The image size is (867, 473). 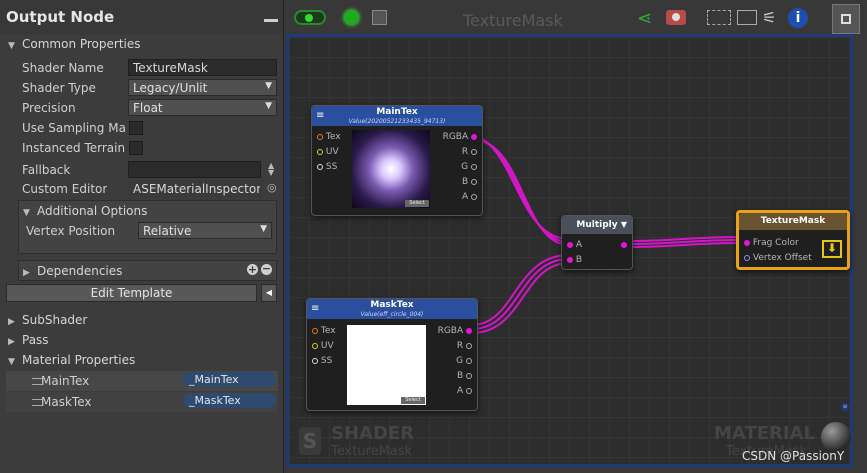 I want to click on add-dependency-icon: +, so click(x=252, y=269).